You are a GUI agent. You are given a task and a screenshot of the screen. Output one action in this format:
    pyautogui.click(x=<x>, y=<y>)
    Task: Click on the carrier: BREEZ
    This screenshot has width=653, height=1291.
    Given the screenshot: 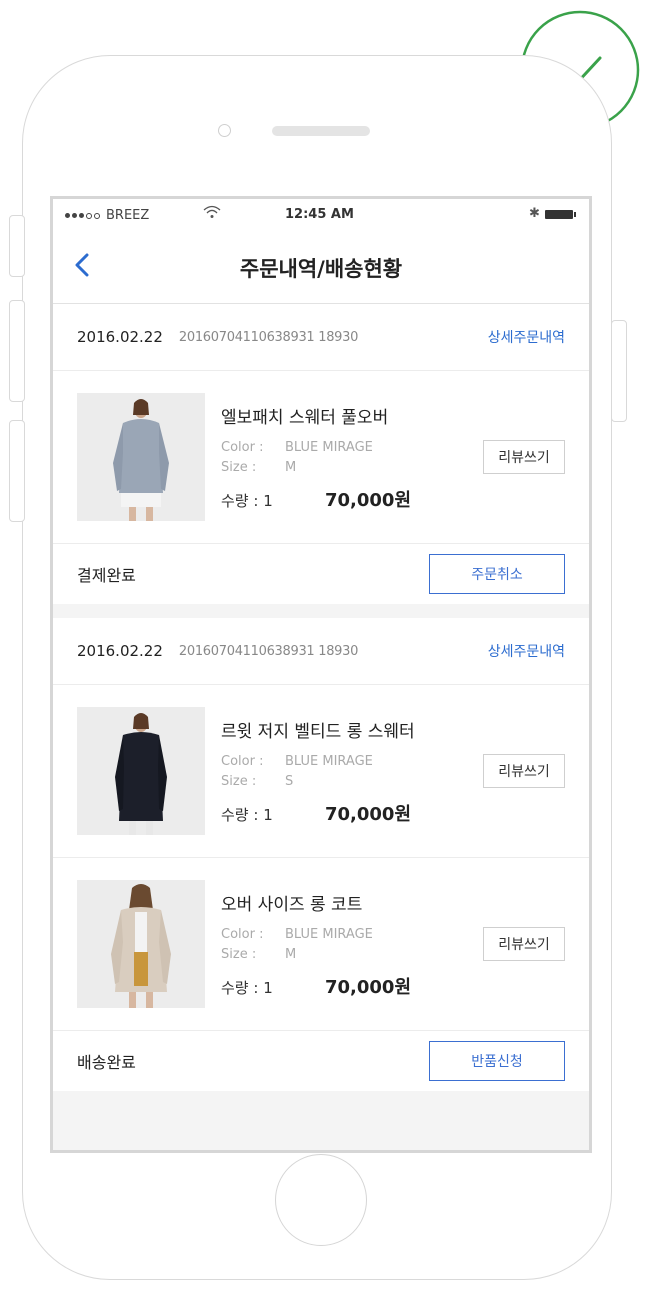 What is the action you would take?
    pyautogui.click(x=107, y=215)
    